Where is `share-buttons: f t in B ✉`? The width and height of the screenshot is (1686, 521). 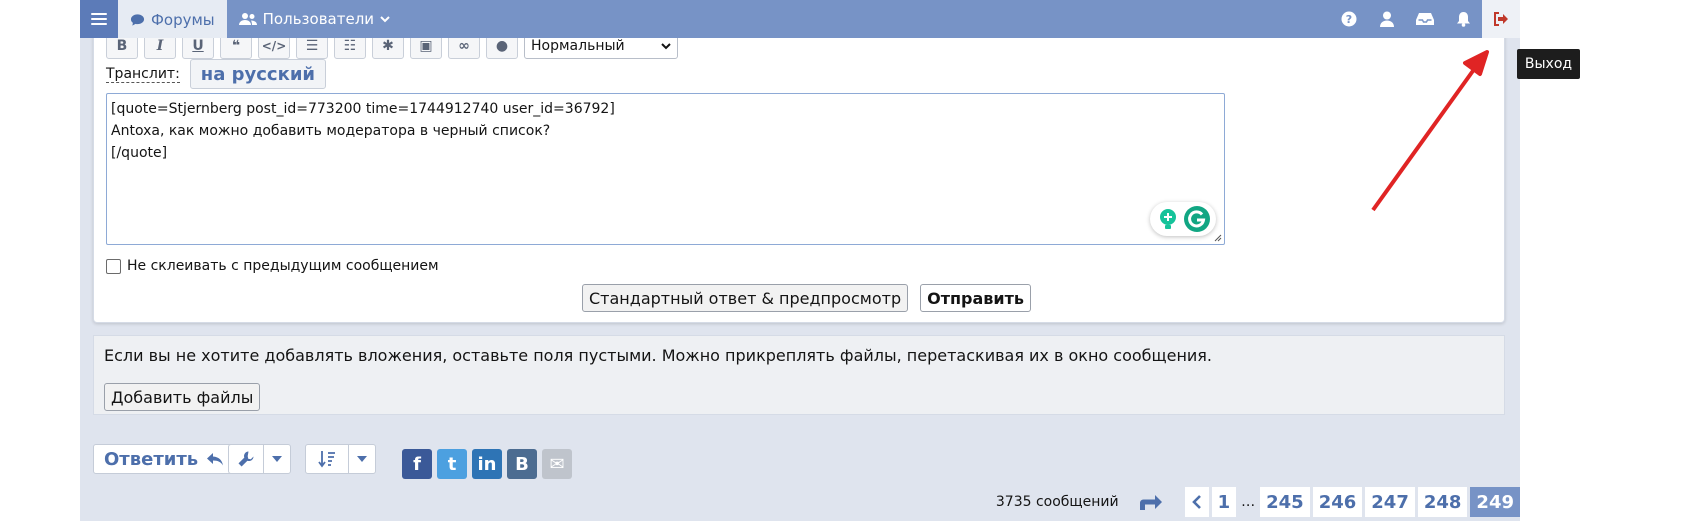
share-buttons: f t in B ✉ is located at coordinates (487, 464).